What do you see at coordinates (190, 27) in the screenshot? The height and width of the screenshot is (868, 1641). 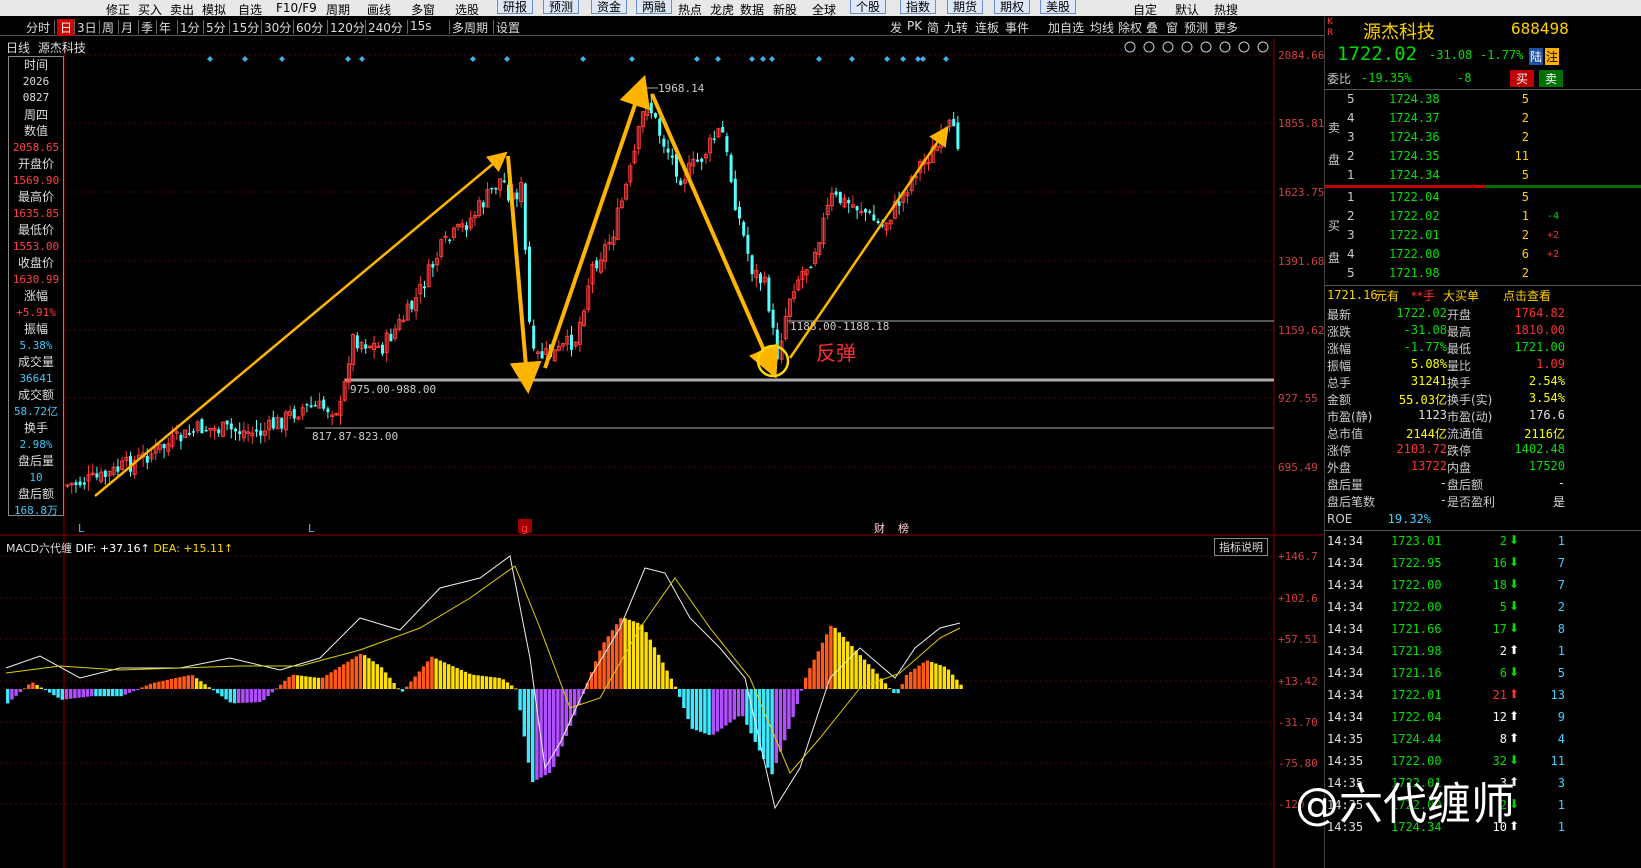 I see `period-item-7: 1分` at bounding box center [190, 27].